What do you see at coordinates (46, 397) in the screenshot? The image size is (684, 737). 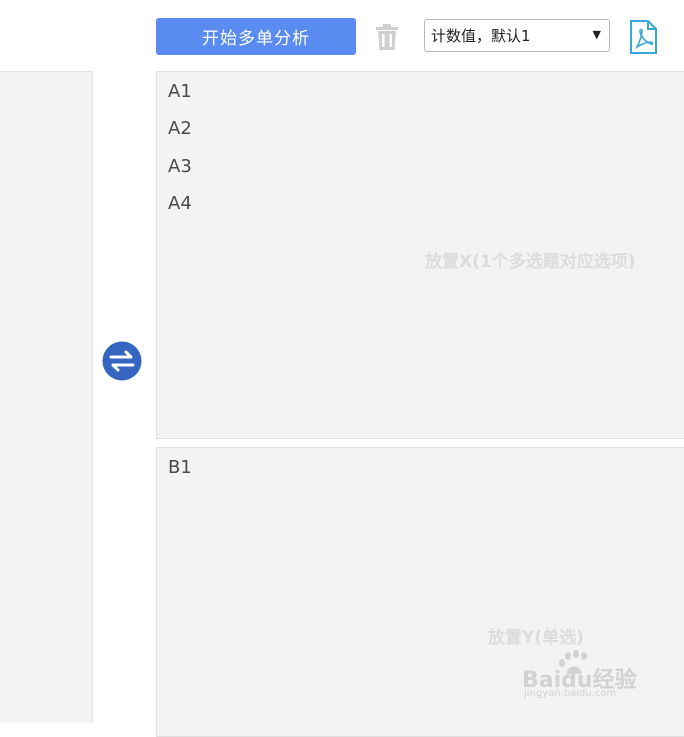 I see `variable-list-panel` at bounding box center [46, 397].